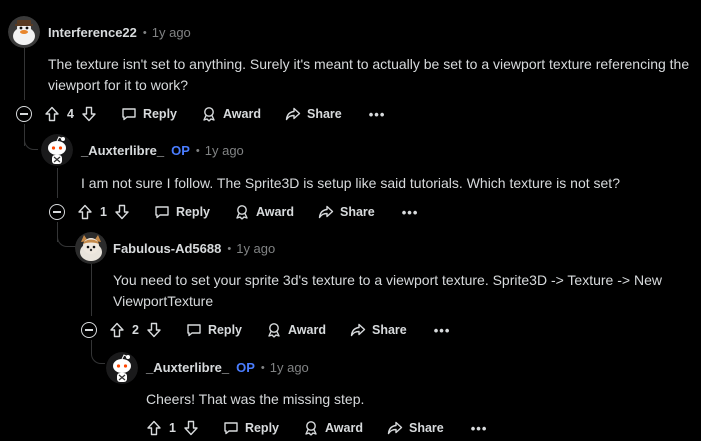 This screenshot has width=701, height=441. I want to click on comment-meta: Fabulous-Ad5688 • 1y ago, so click(194, 248).